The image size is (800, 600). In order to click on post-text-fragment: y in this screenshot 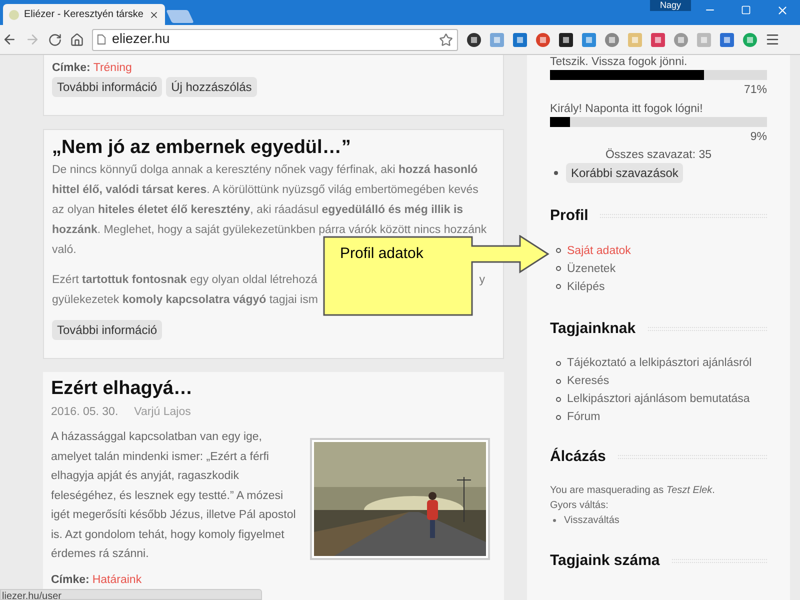, I will do `click(482, 280)`.